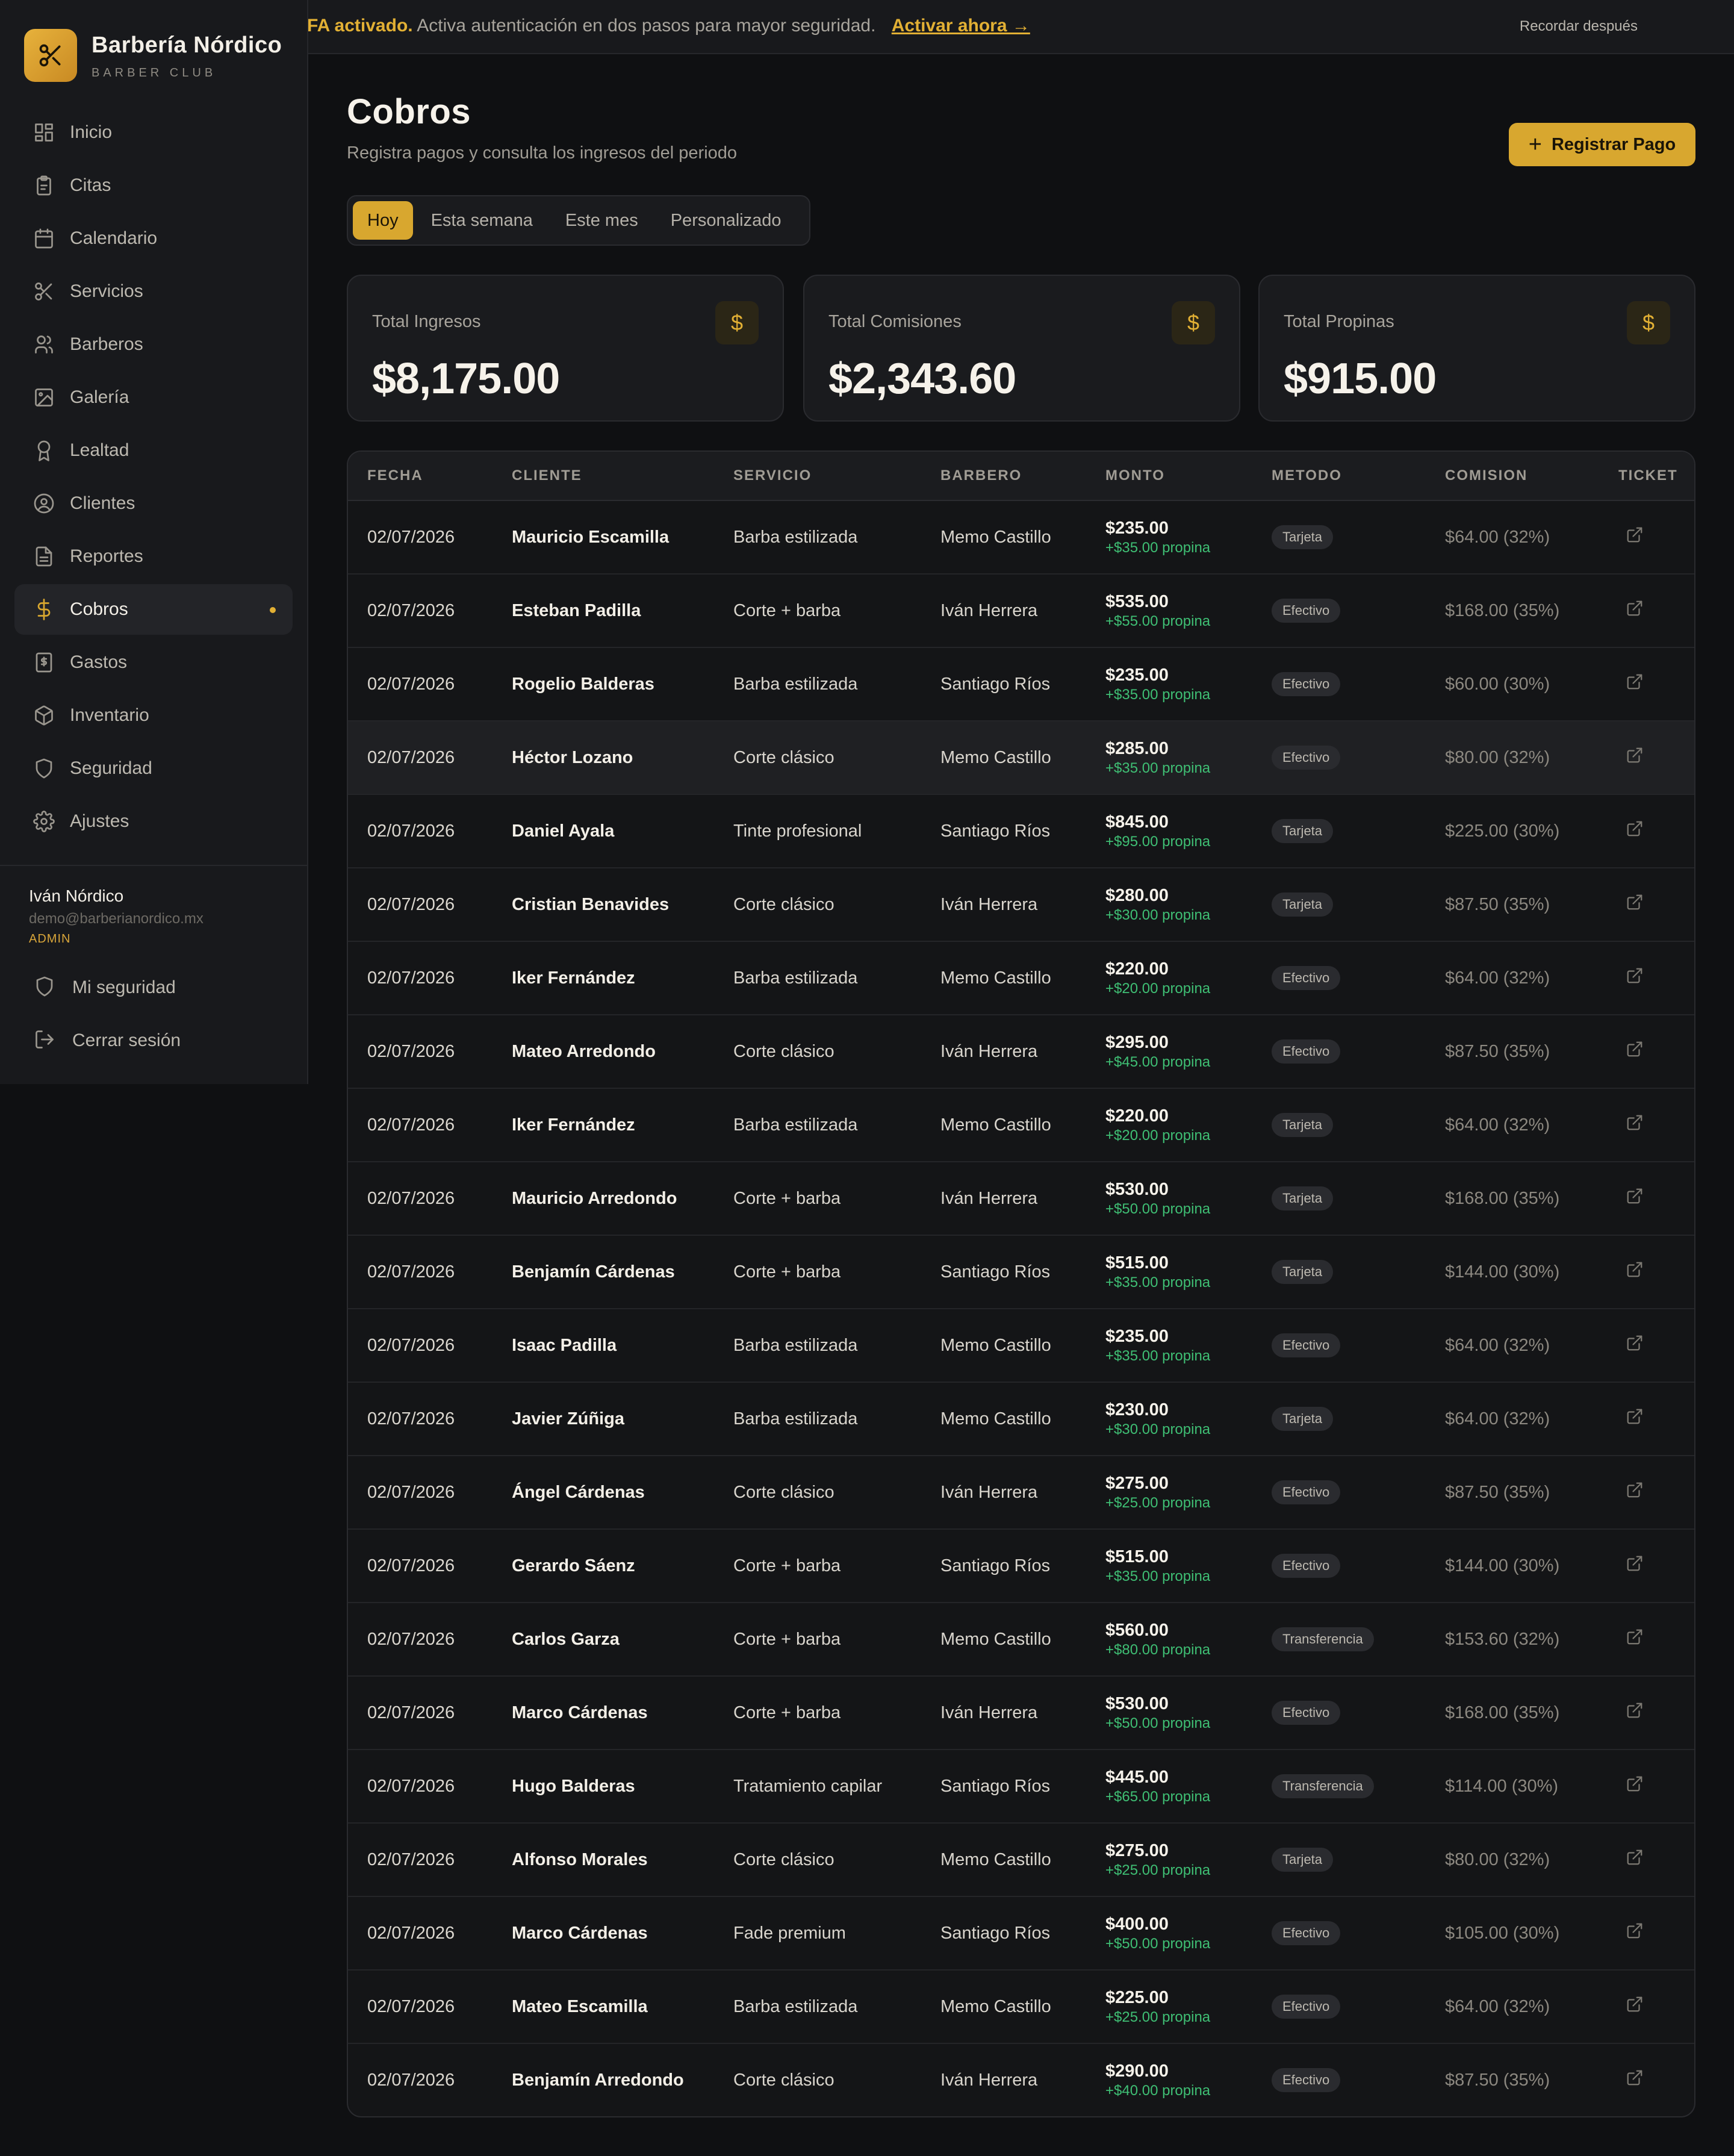 This screenshot has width=1734, height=2156. I want to click on sidebar-item-lealtad: Lealtad, so click(153, 450).